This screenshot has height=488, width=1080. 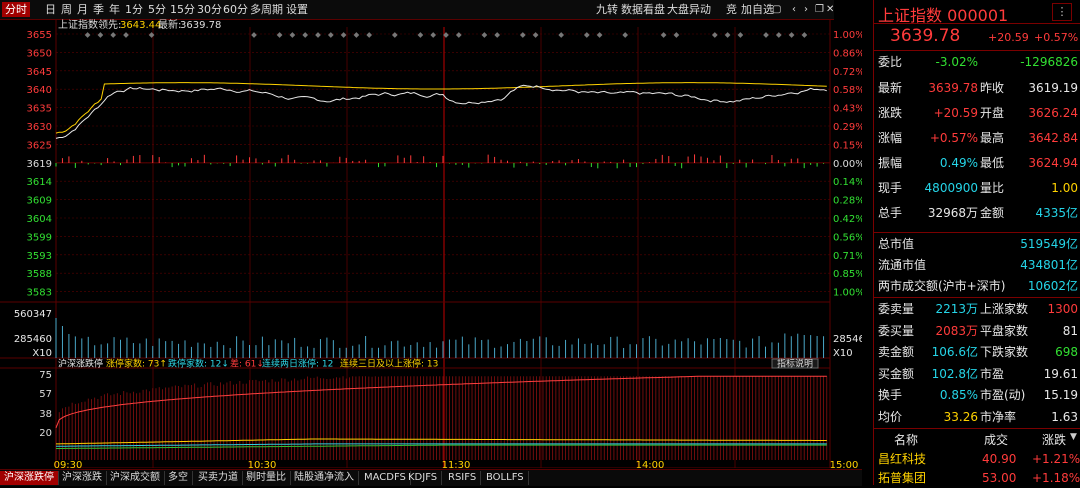 I want to click on sort-desc-icon: ▼, so click(x=1073, y=437).